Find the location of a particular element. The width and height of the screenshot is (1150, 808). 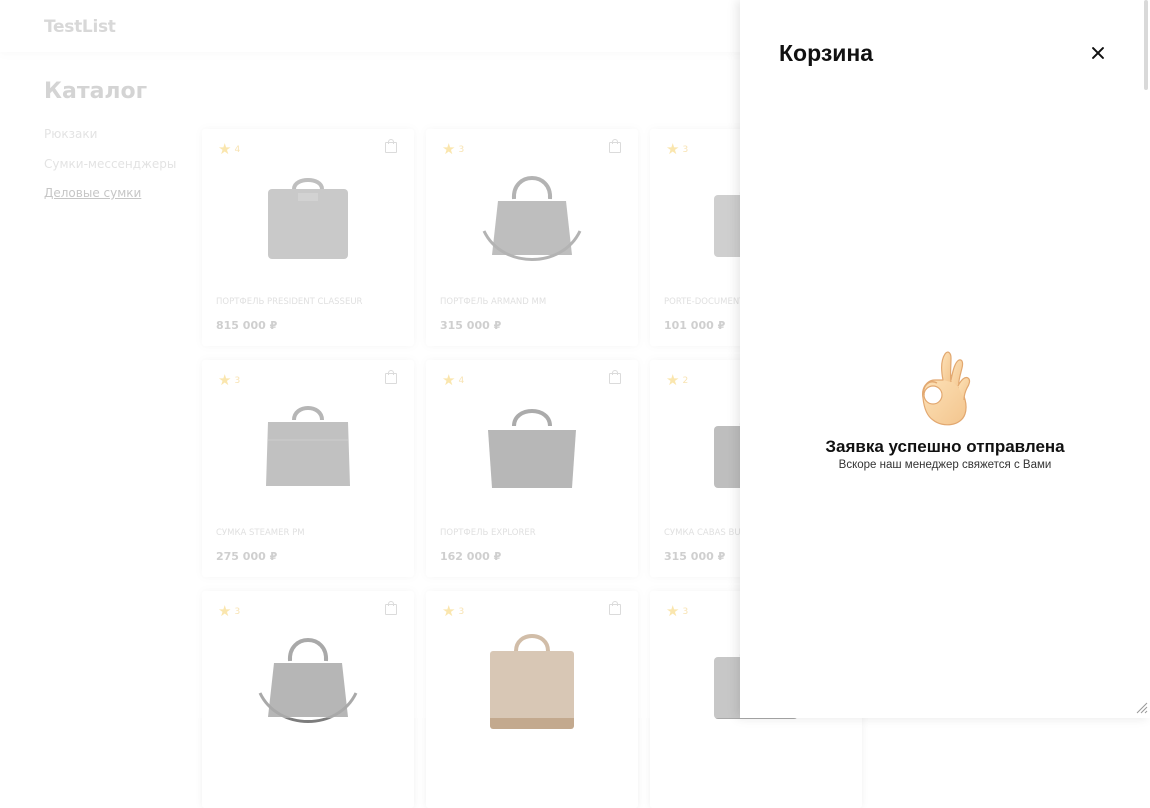

ok-hand-icon is located at coordinates (946, 388).